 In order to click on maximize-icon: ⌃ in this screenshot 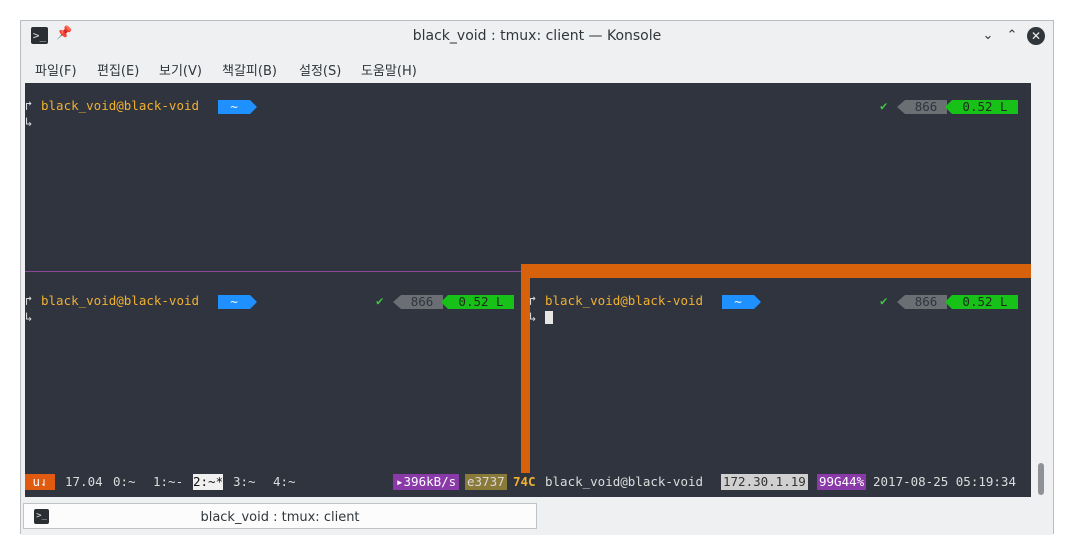, I will do `click(1012, 36)`.